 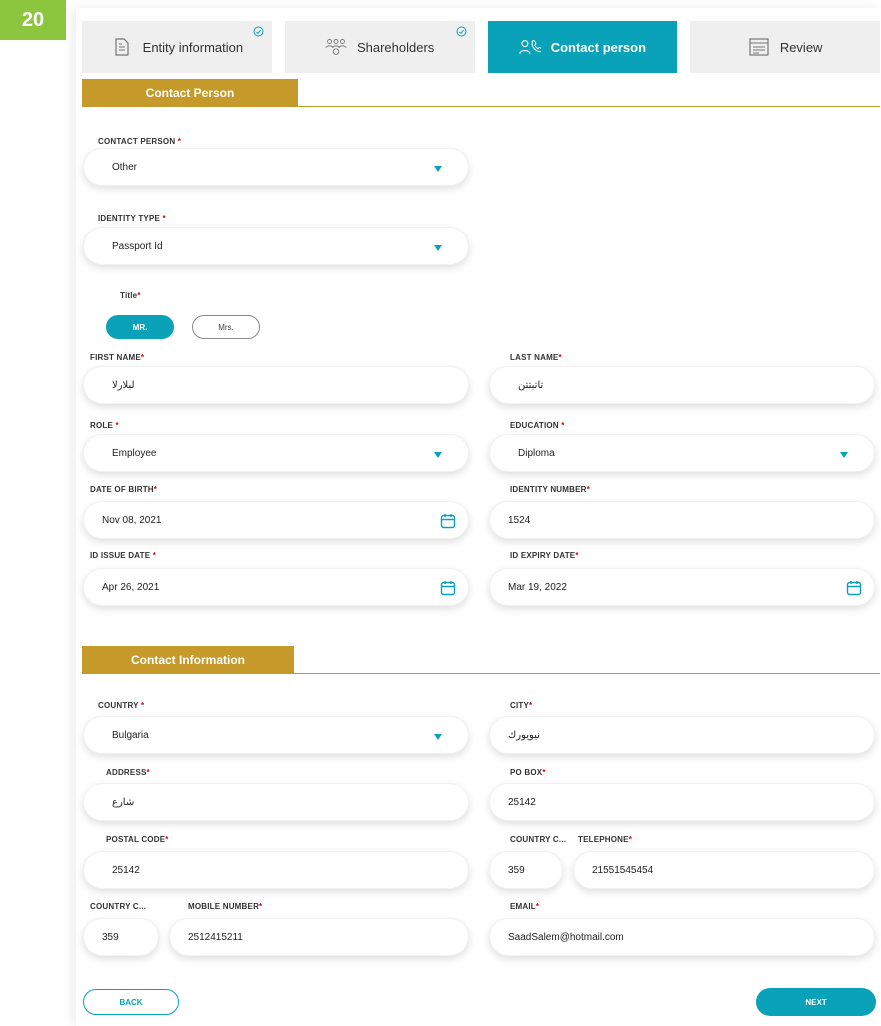 What do you see at coordinates (724, 870) in the screenshot?
I see `telephone-input: 21551545454` at bounding box center [724, 870].